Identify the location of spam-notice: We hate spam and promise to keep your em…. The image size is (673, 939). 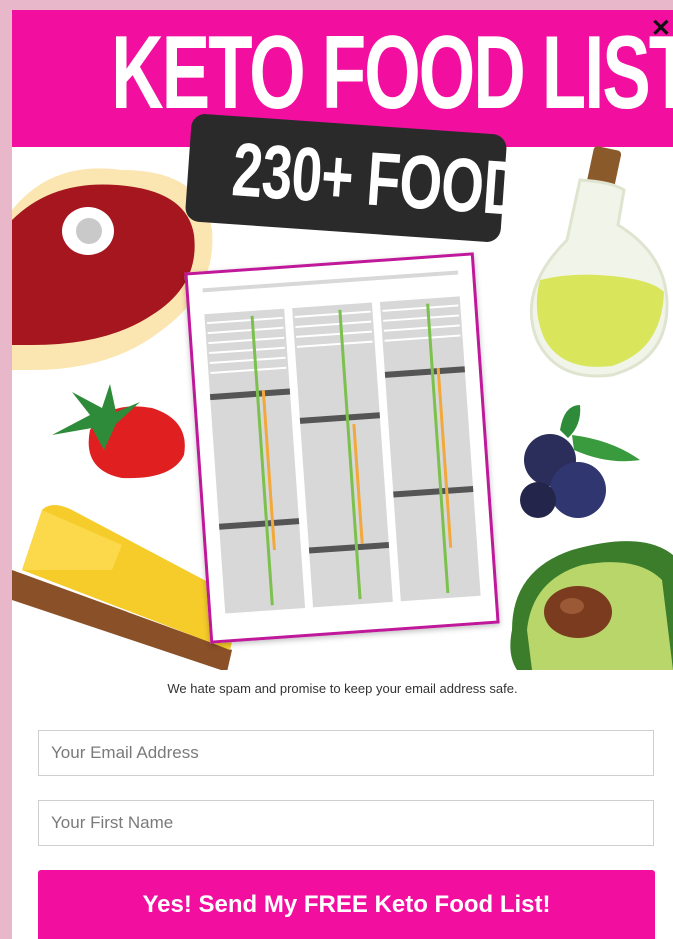
(342, 688).